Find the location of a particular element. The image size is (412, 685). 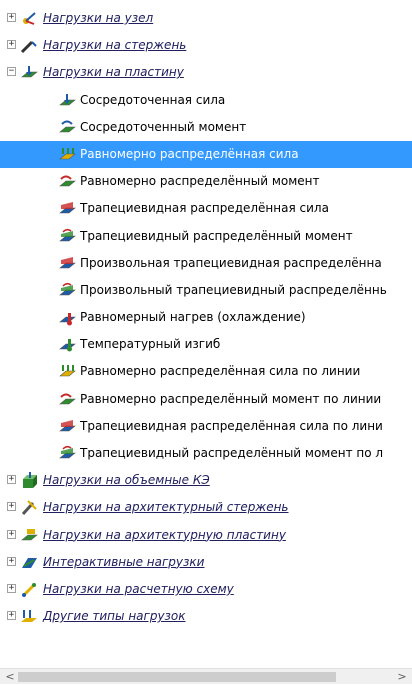

tree-group-label: Нагрузки на архитектурный стержень is located at coordinates (166, 507).